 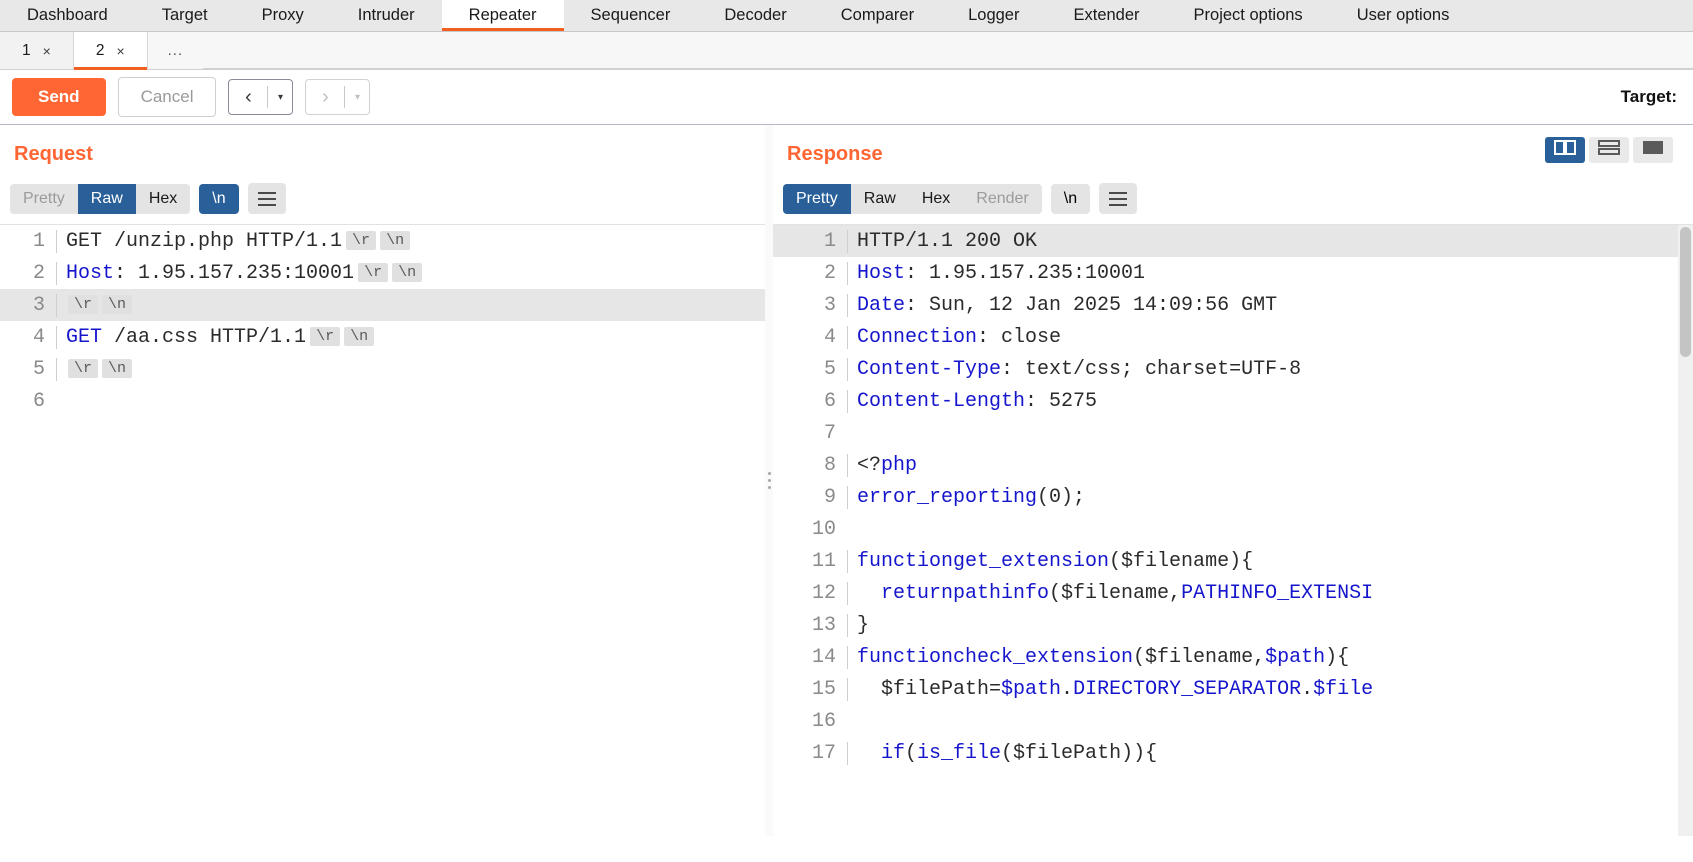 What do you see at coordinates (382, 401) in the screenshot?
I see `request-code-line: 6` at bounding box center [382, 401].